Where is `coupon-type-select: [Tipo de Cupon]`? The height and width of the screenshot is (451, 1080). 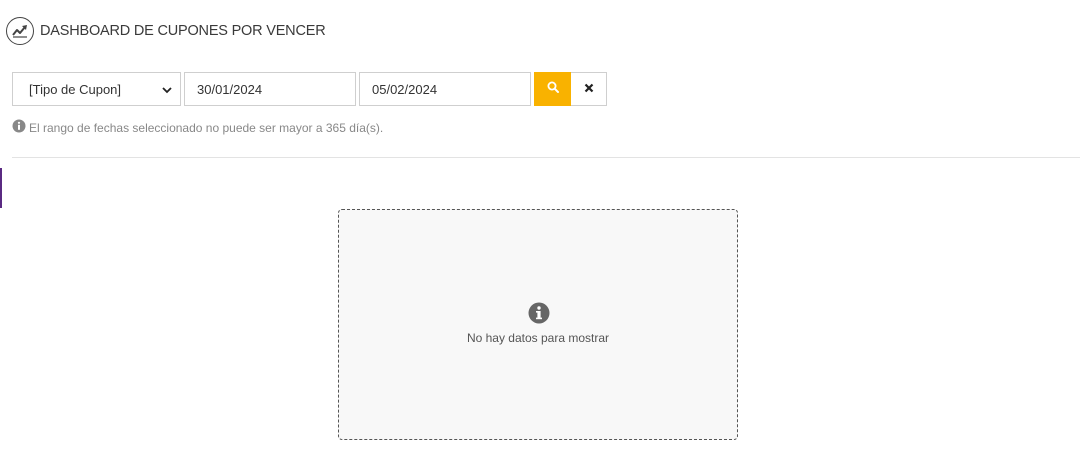
coupon-type-select: [Tipo de Cupon] is located at coordinates (96, 89).